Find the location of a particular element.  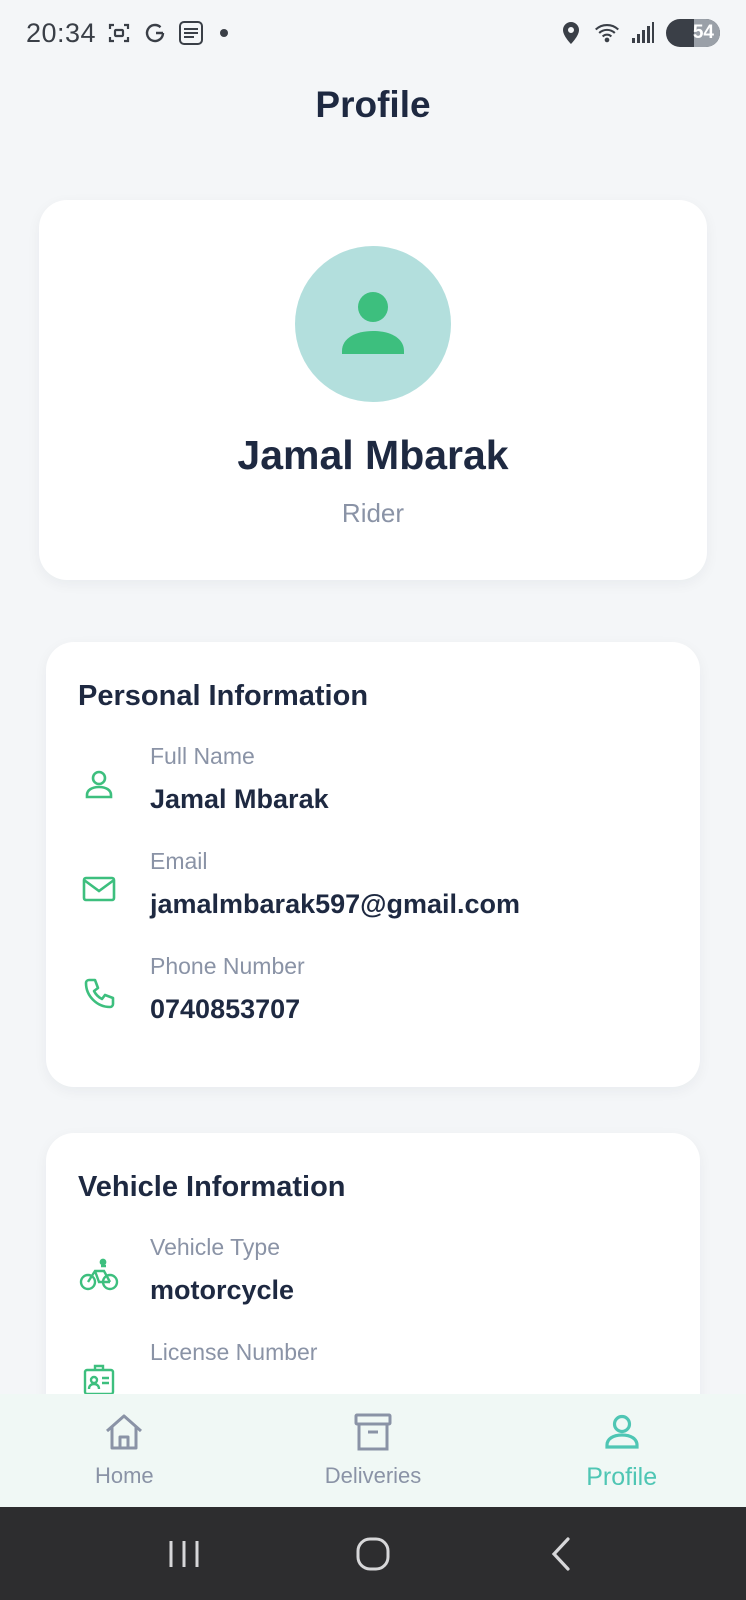

recent-apps-icon is located at coordinates (184, 1554).